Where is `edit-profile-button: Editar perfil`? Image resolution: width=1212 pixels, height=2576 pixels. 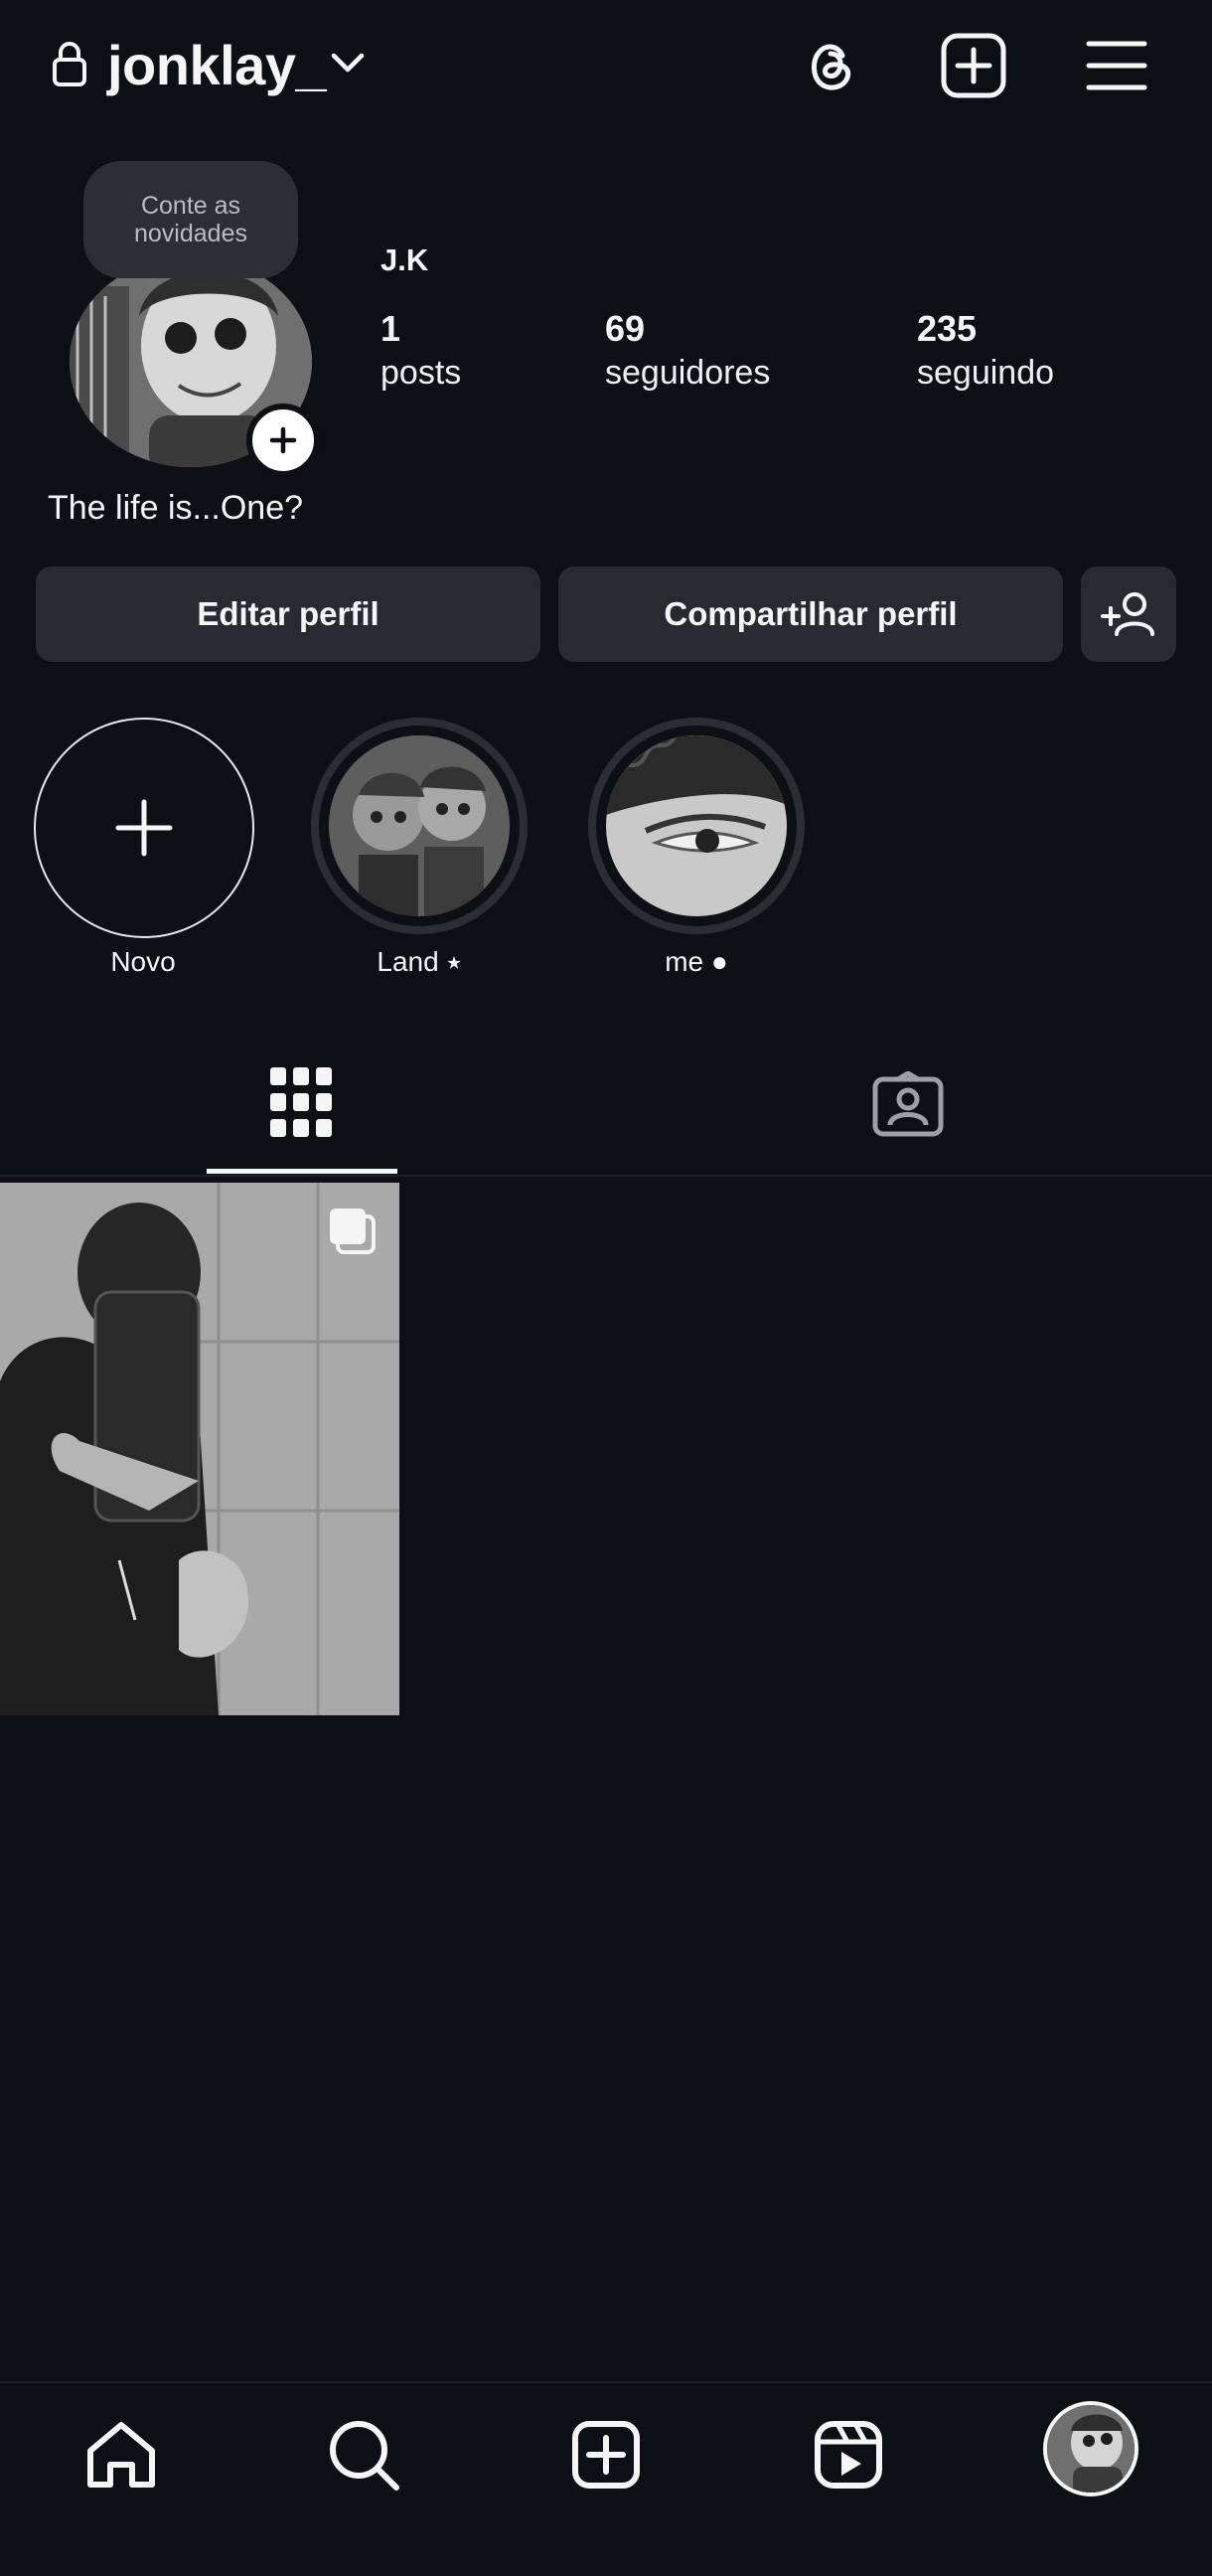
edit-profile-button: Editar perfil is located at coordinates (288, 614).